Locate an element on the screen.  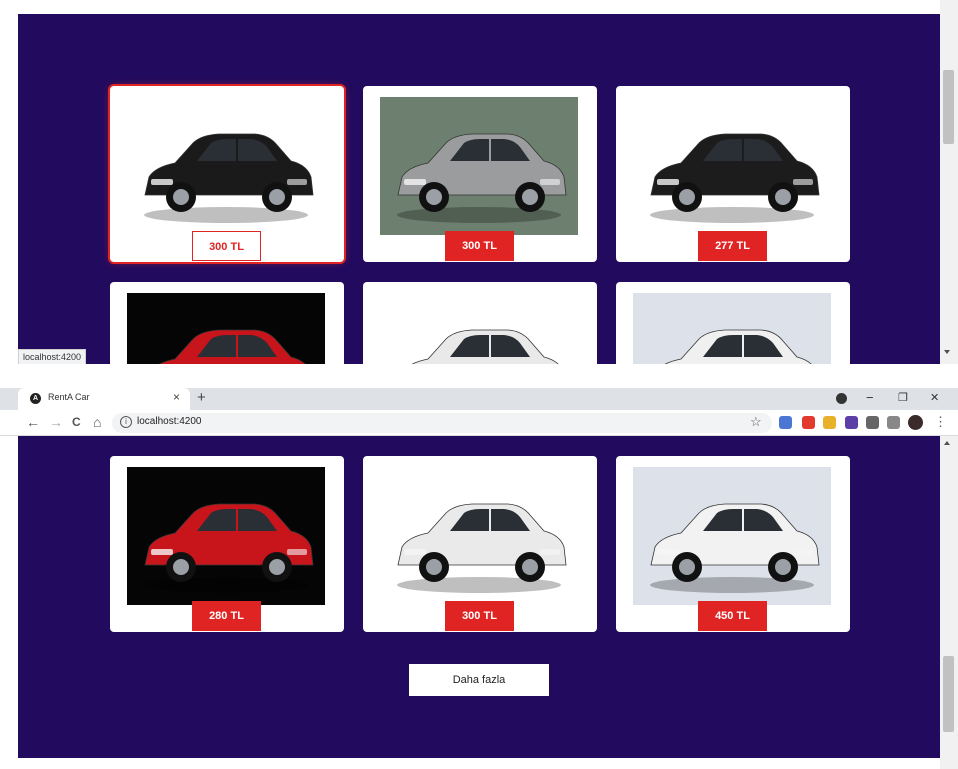
minimize-button: − is located at coordinates (870, 397).